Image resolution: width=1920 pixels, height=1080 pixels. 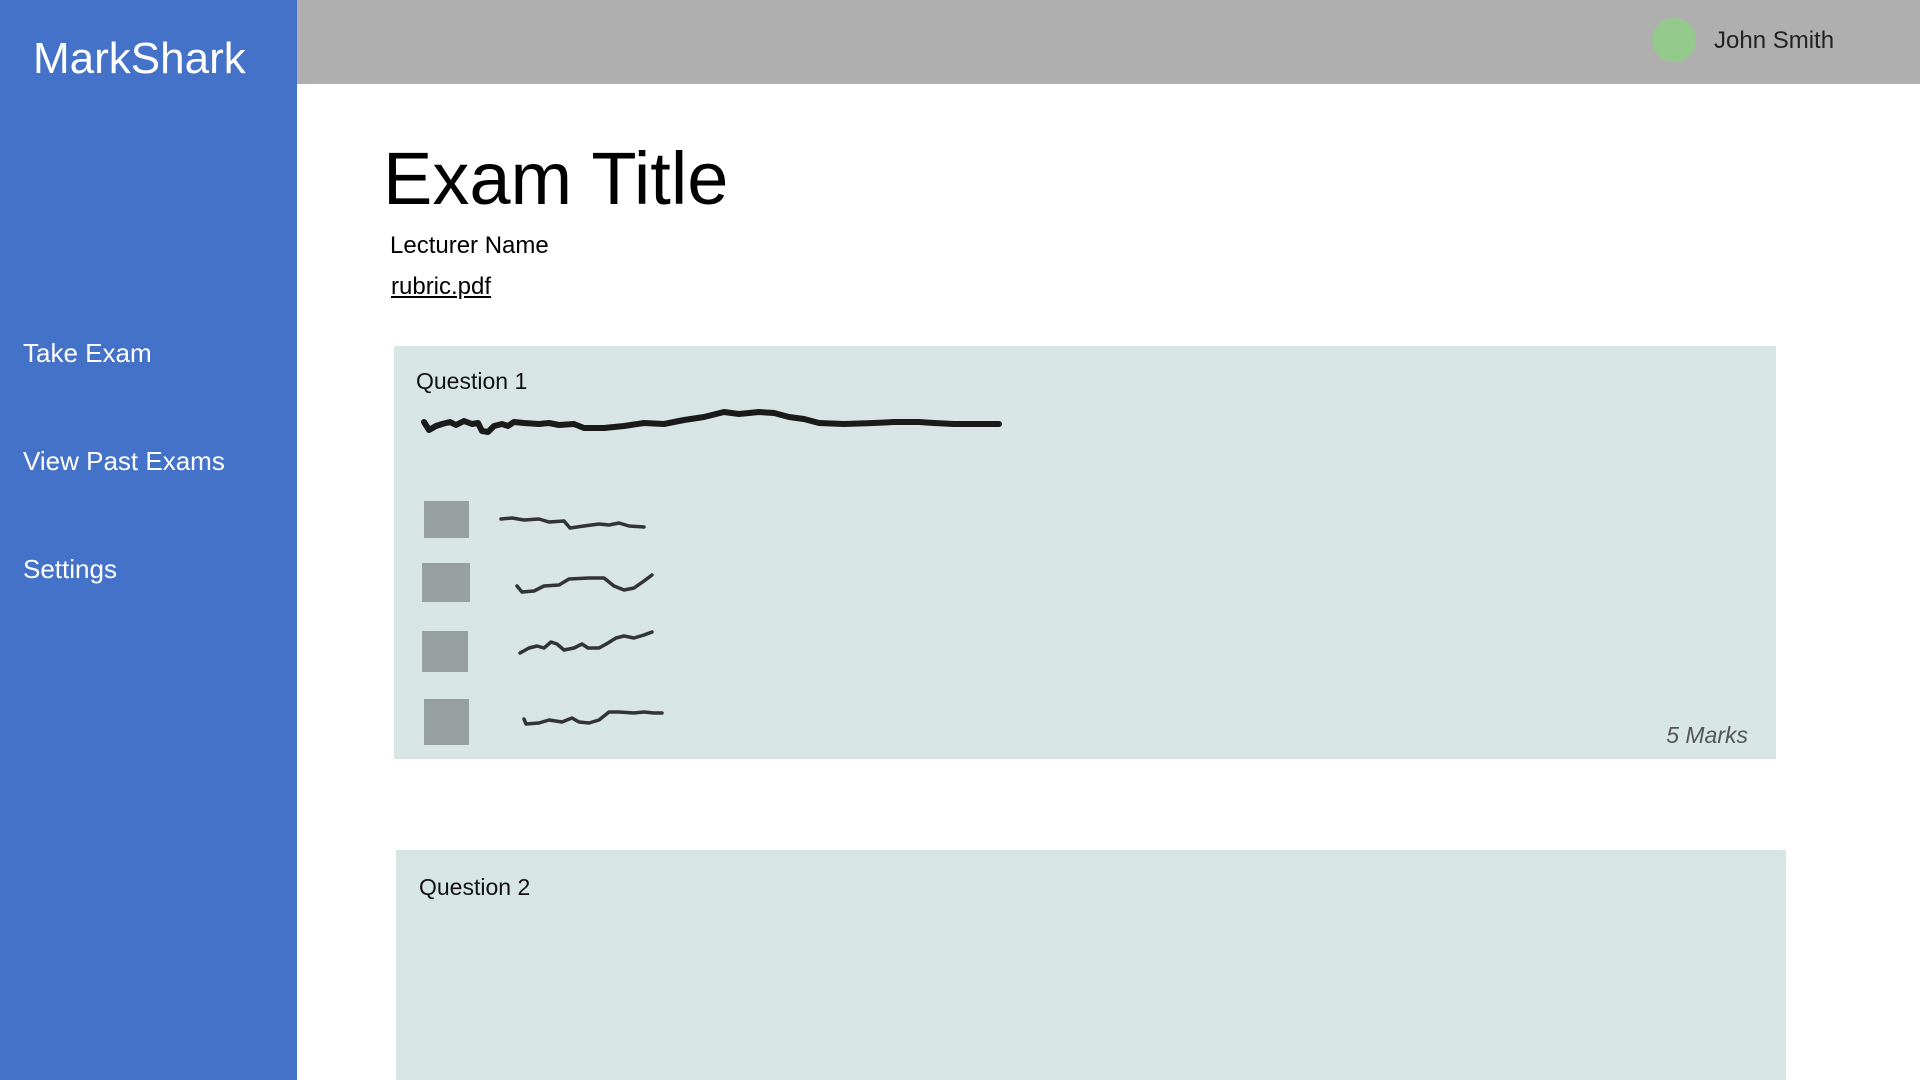 I want to click on user-name: John Smith, so click(x=1774, y=41).